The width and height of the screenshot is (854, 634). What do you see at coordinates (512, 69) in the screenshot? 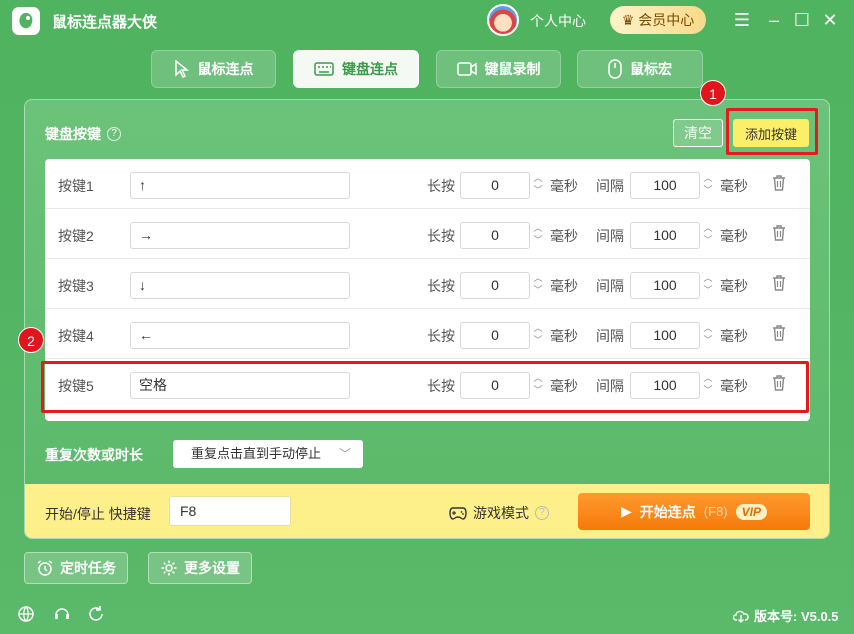
I see `tab-label: 键鼠录制` at bounding box center [512, 69].